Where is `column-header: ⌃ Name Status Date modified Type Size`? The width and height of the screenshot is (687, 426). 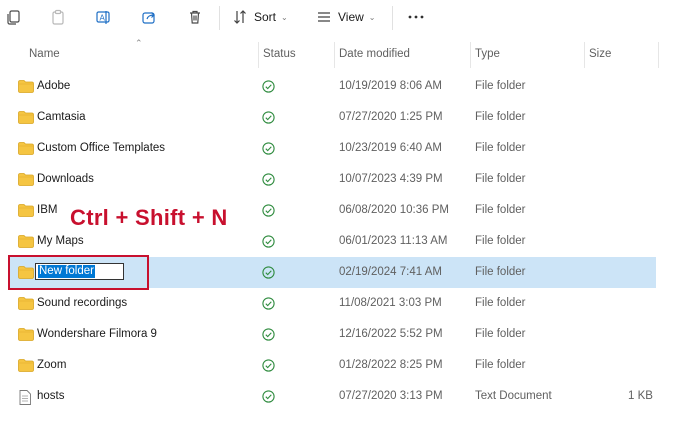 column-header: ⌃ Name Status Date modified Type Size is located at coordinates (343, 53).